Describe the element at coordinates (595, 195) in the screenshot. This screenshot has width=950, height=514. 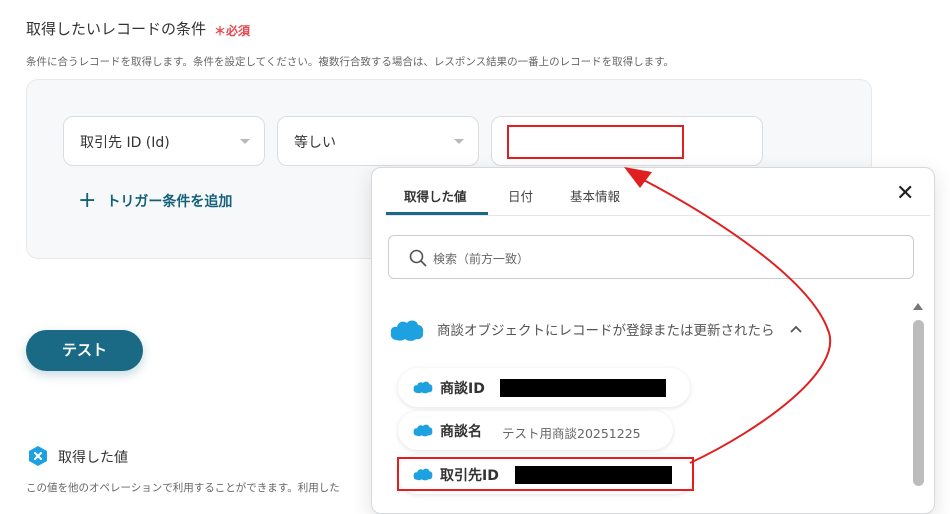
I see `tab-basic-info: 基本情報` at that location.